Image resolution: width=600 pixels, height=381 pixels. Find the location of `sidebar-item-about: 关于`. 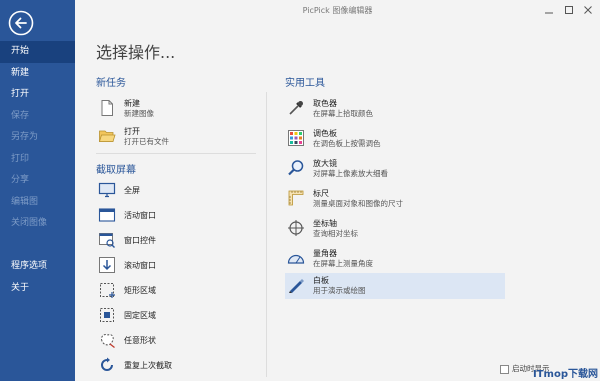

sidebar-item-about: 关于 is located at coordinates (37, 289).